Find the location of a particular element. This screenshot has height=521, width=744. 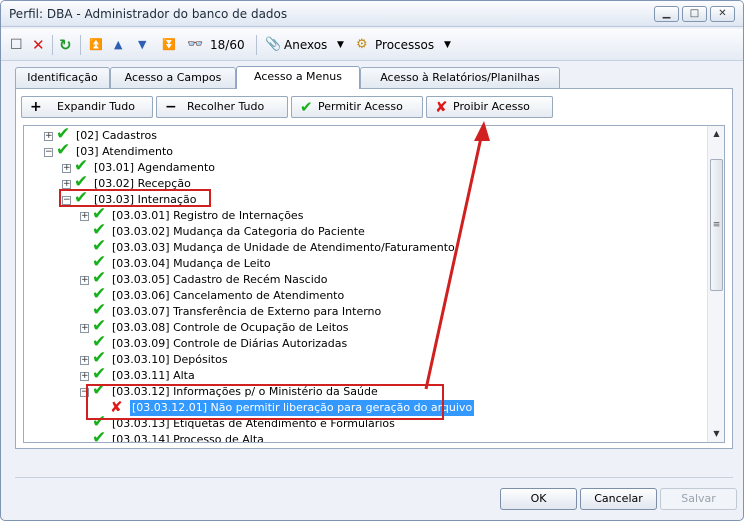

tree-item-label: [03.03.04] Mudança de Leito is located at coordinates (191, 263).